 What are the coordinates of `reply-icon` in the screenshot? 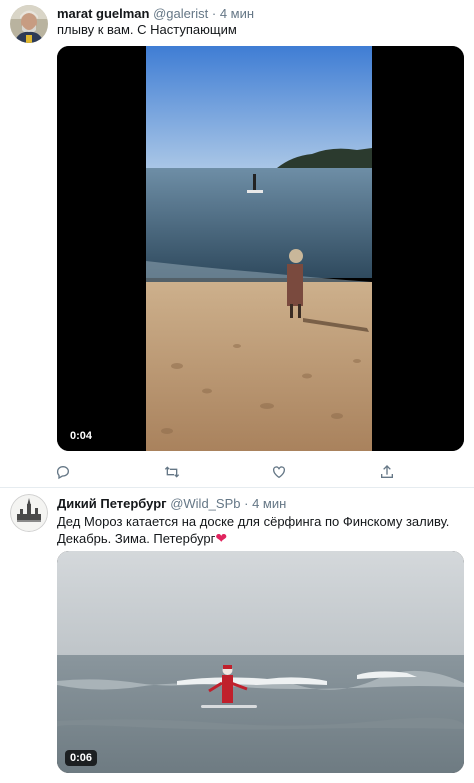 It's located at (62, 473).